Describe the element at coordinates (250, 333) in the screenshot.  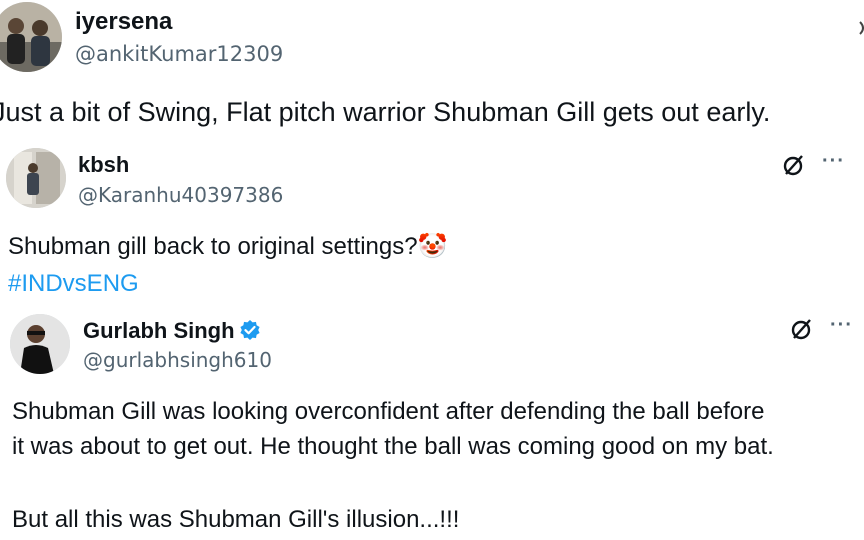
I see `verified-badge-icon` at that location.